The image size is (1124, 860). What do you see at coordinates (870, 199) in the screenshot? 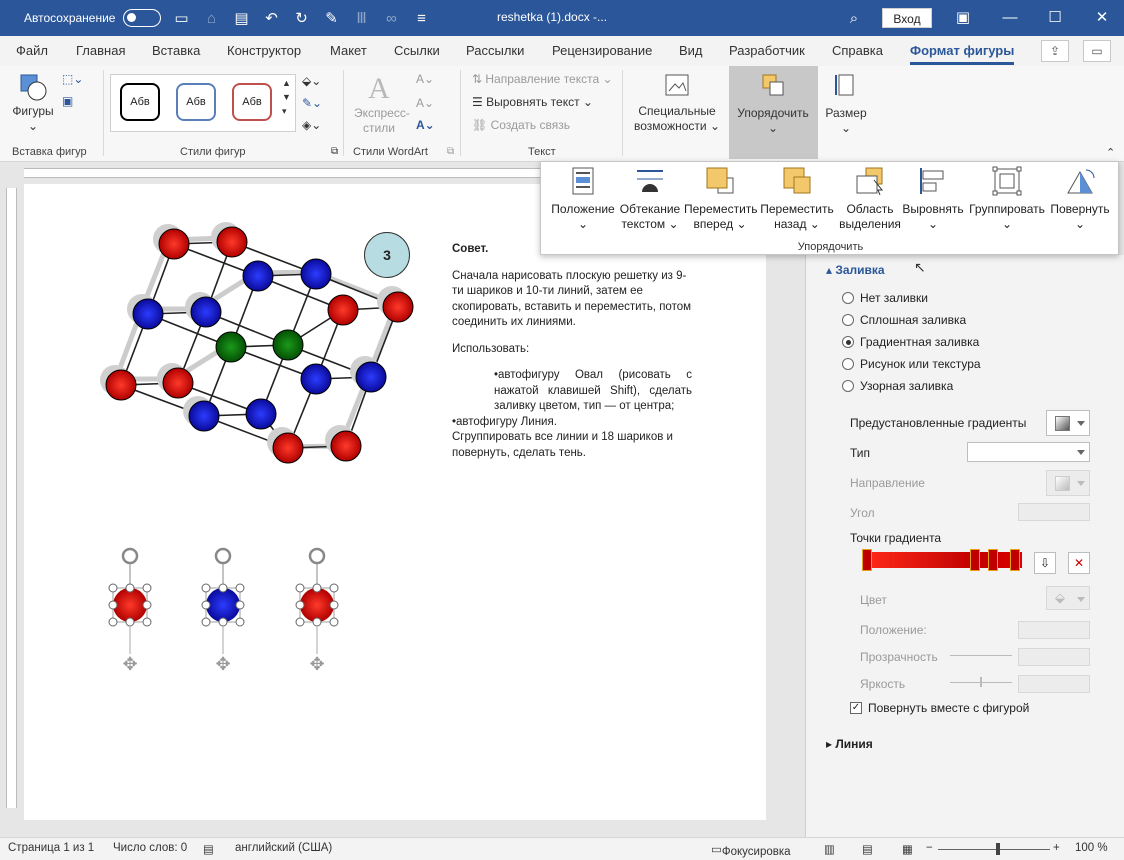
I see `selection-pane-button: Область выделения` at bounding box center [870, 199].